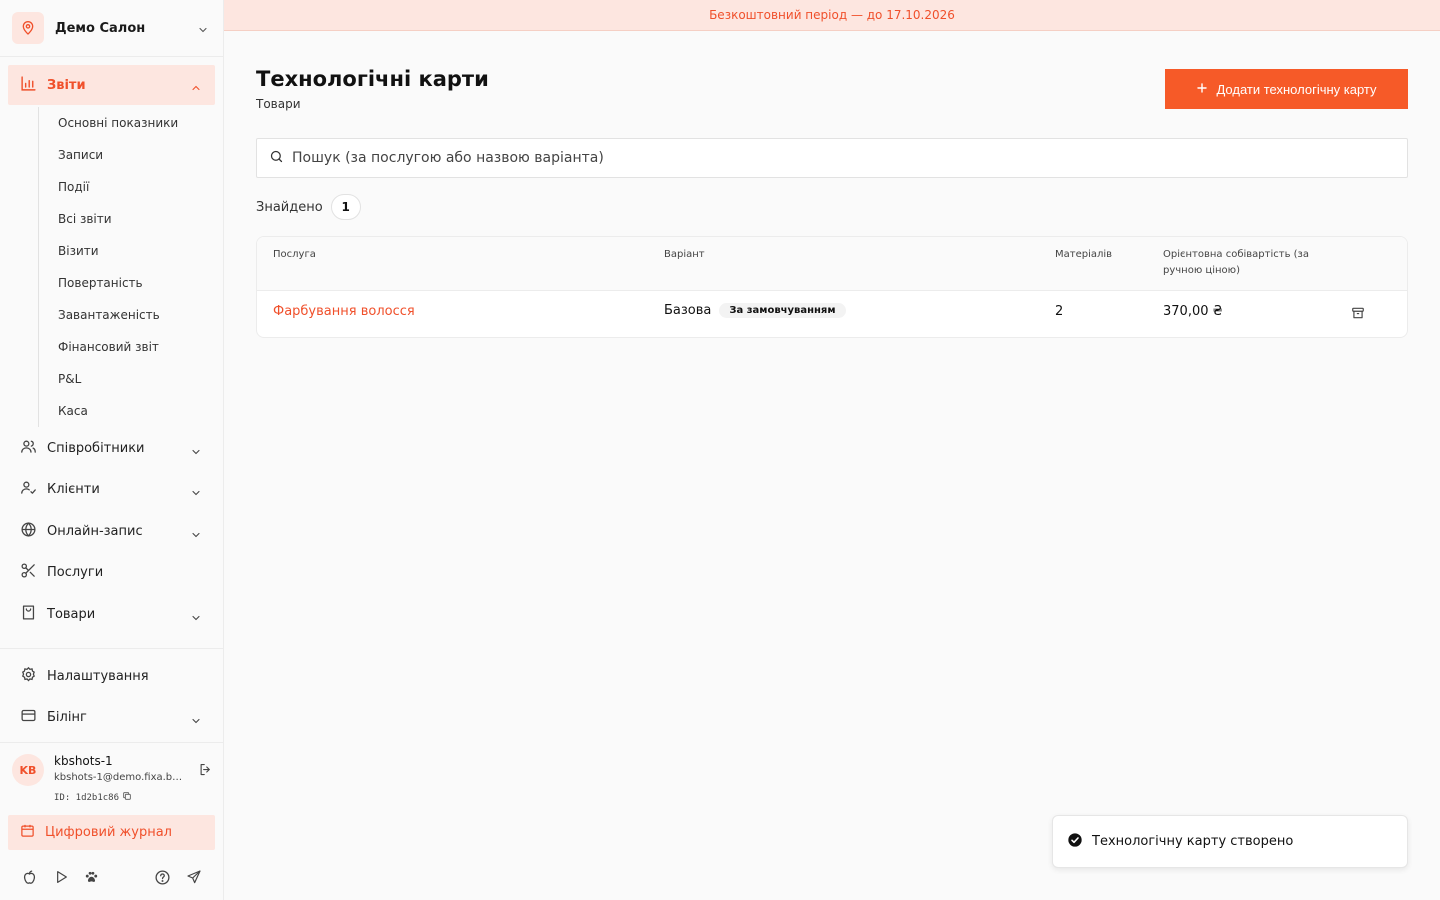 This screenshot has width=1440, height=900. Describe the element at coordinates (111, 717) in the screenshot. I see `sidebar-item-billing: Білінг` at that location.